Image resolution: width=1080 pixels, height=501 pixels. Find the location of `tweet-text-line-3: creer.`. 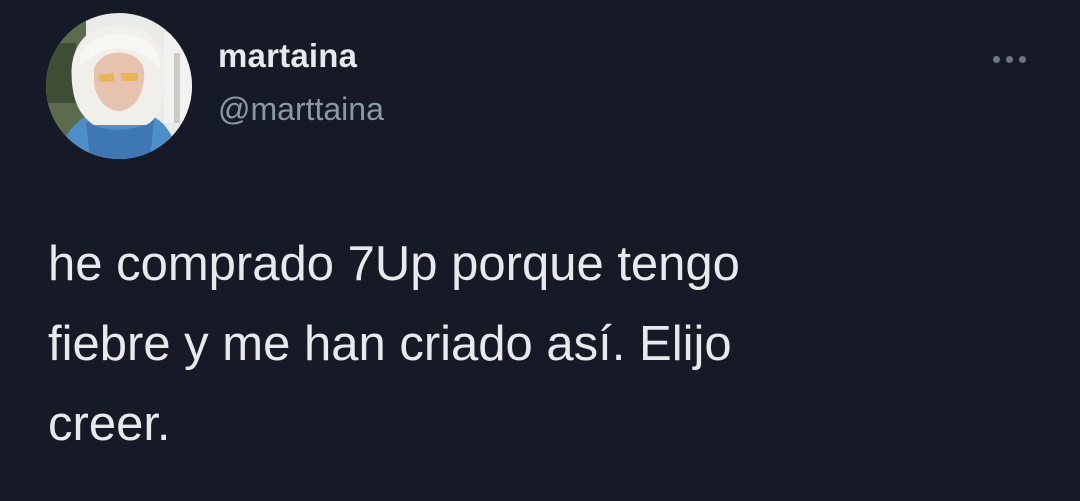

tweet-text-line-3: creer. is located at coordinates (109, 424).